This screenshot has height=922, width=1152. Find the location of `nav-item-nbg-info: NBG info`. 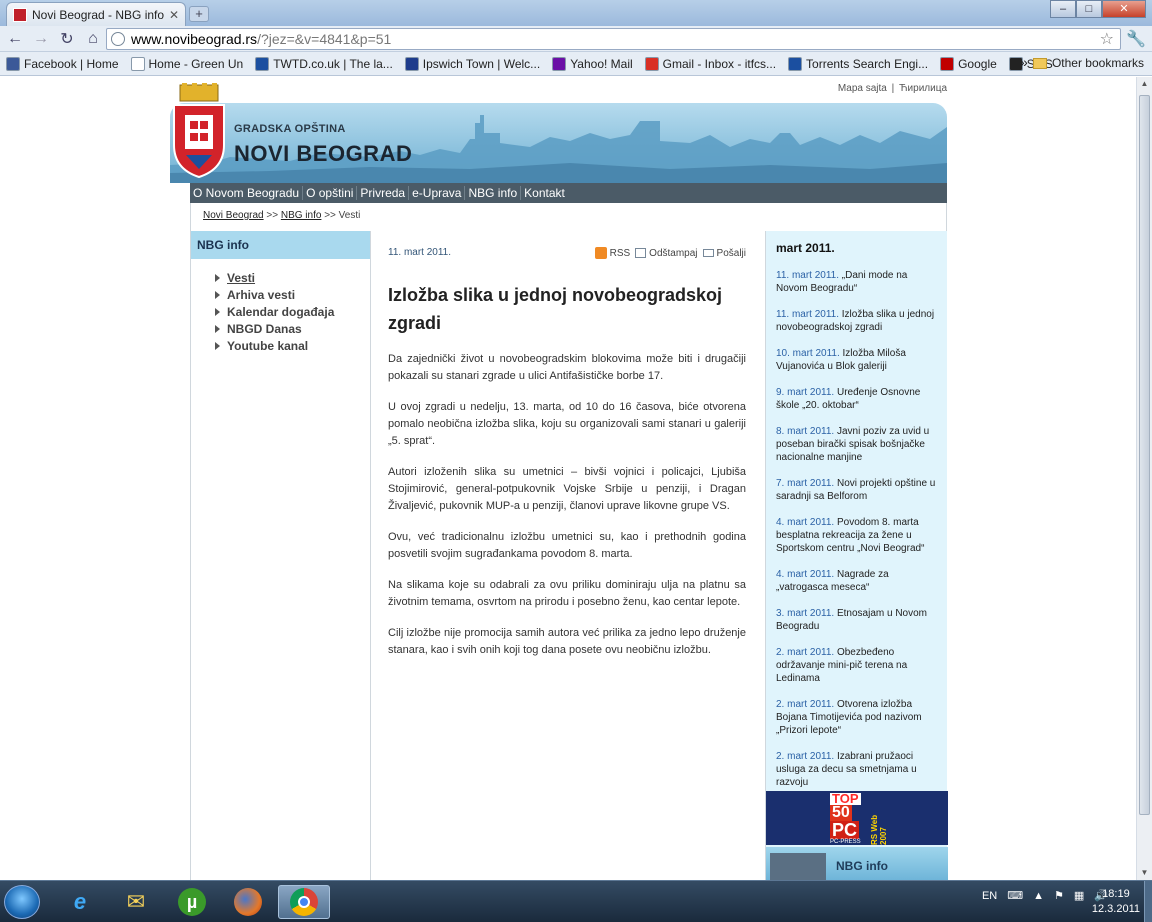

nav-item-nbg-info: NBG info is located at coordinates (493, 193).